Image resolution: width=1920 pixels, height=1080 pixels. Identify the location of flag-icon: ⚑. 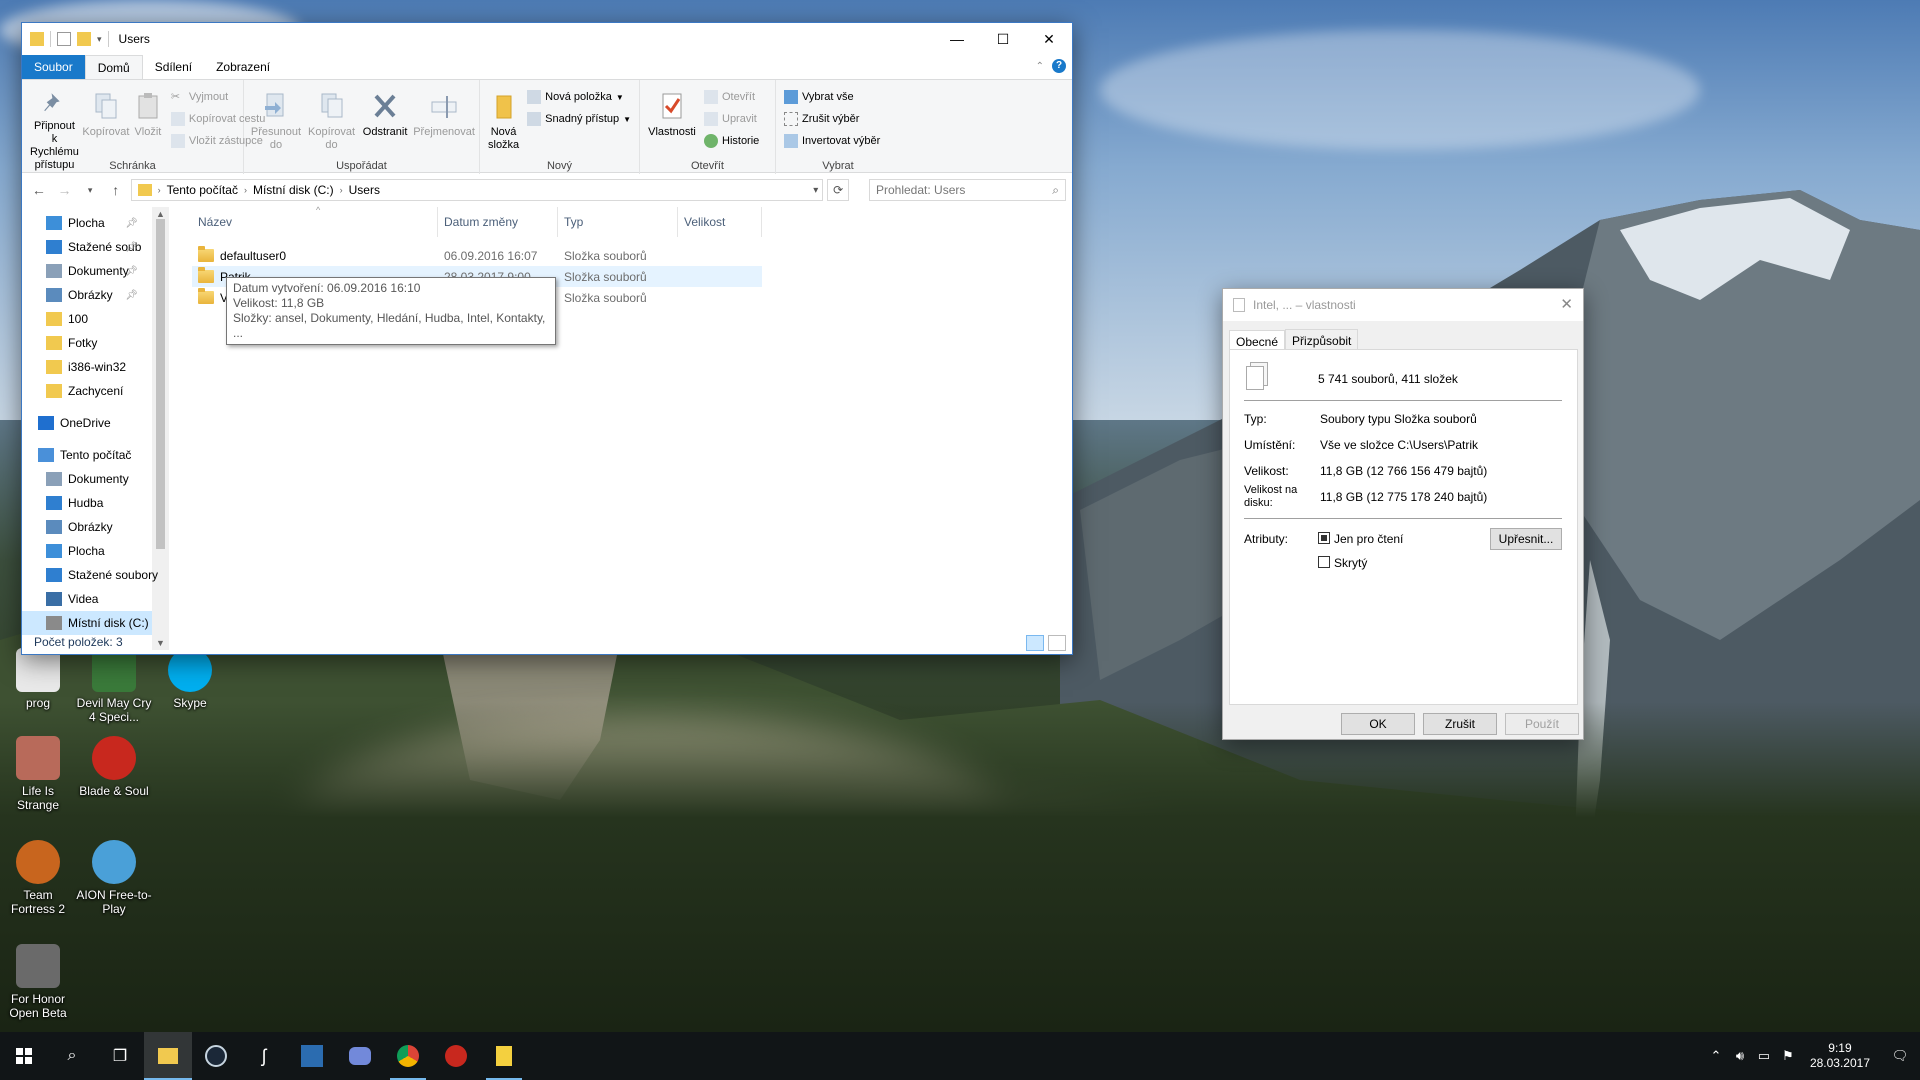
(1788, 1056).